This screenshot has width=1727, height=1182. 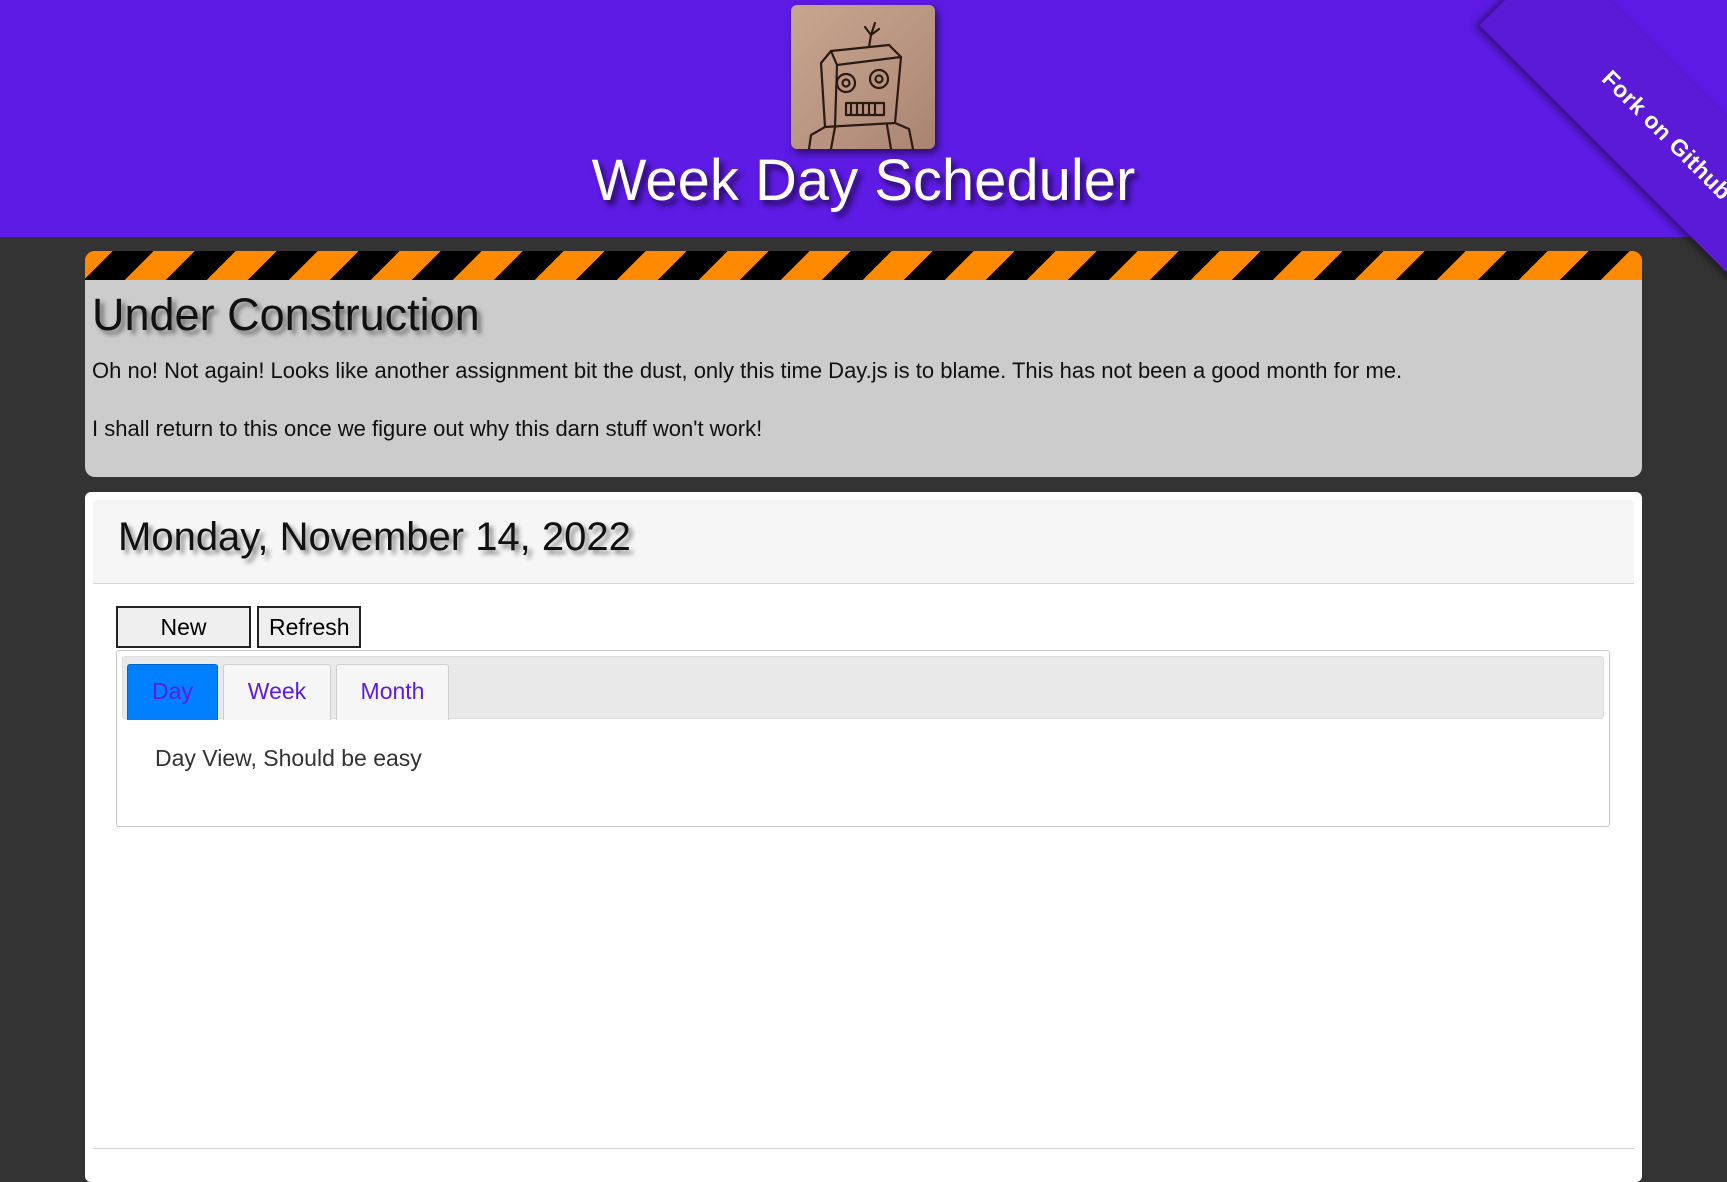 What do you see at coordinates (309, 627) in the screenshot?
I see `refresh-button: Refresh` at bounding box center [309, 627].